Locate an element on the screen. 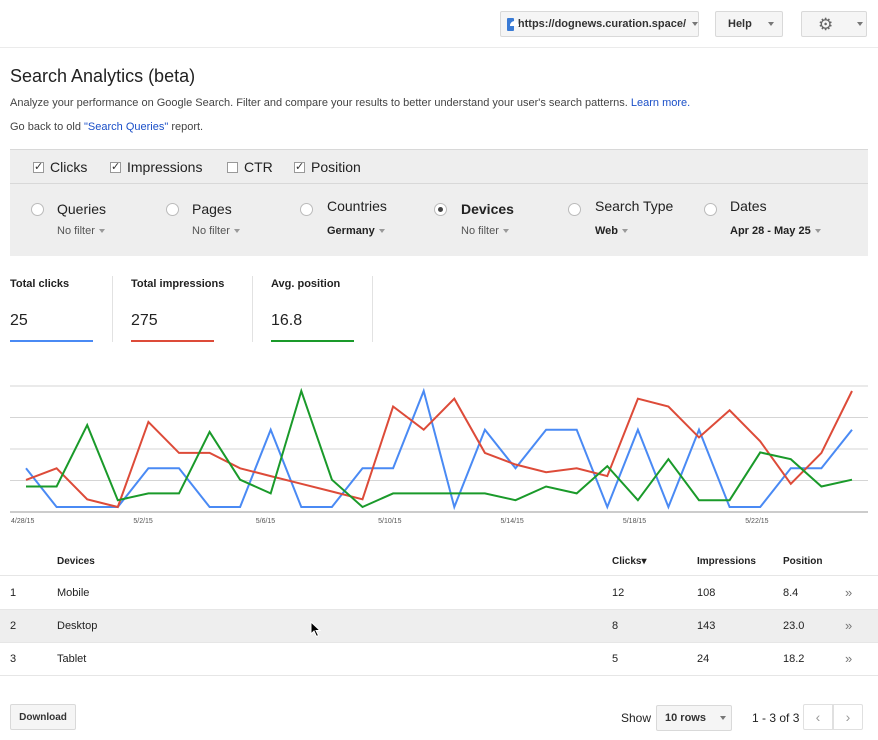  pagination-range: 1 - 3 of 3 is located at coordinates (776, 718).